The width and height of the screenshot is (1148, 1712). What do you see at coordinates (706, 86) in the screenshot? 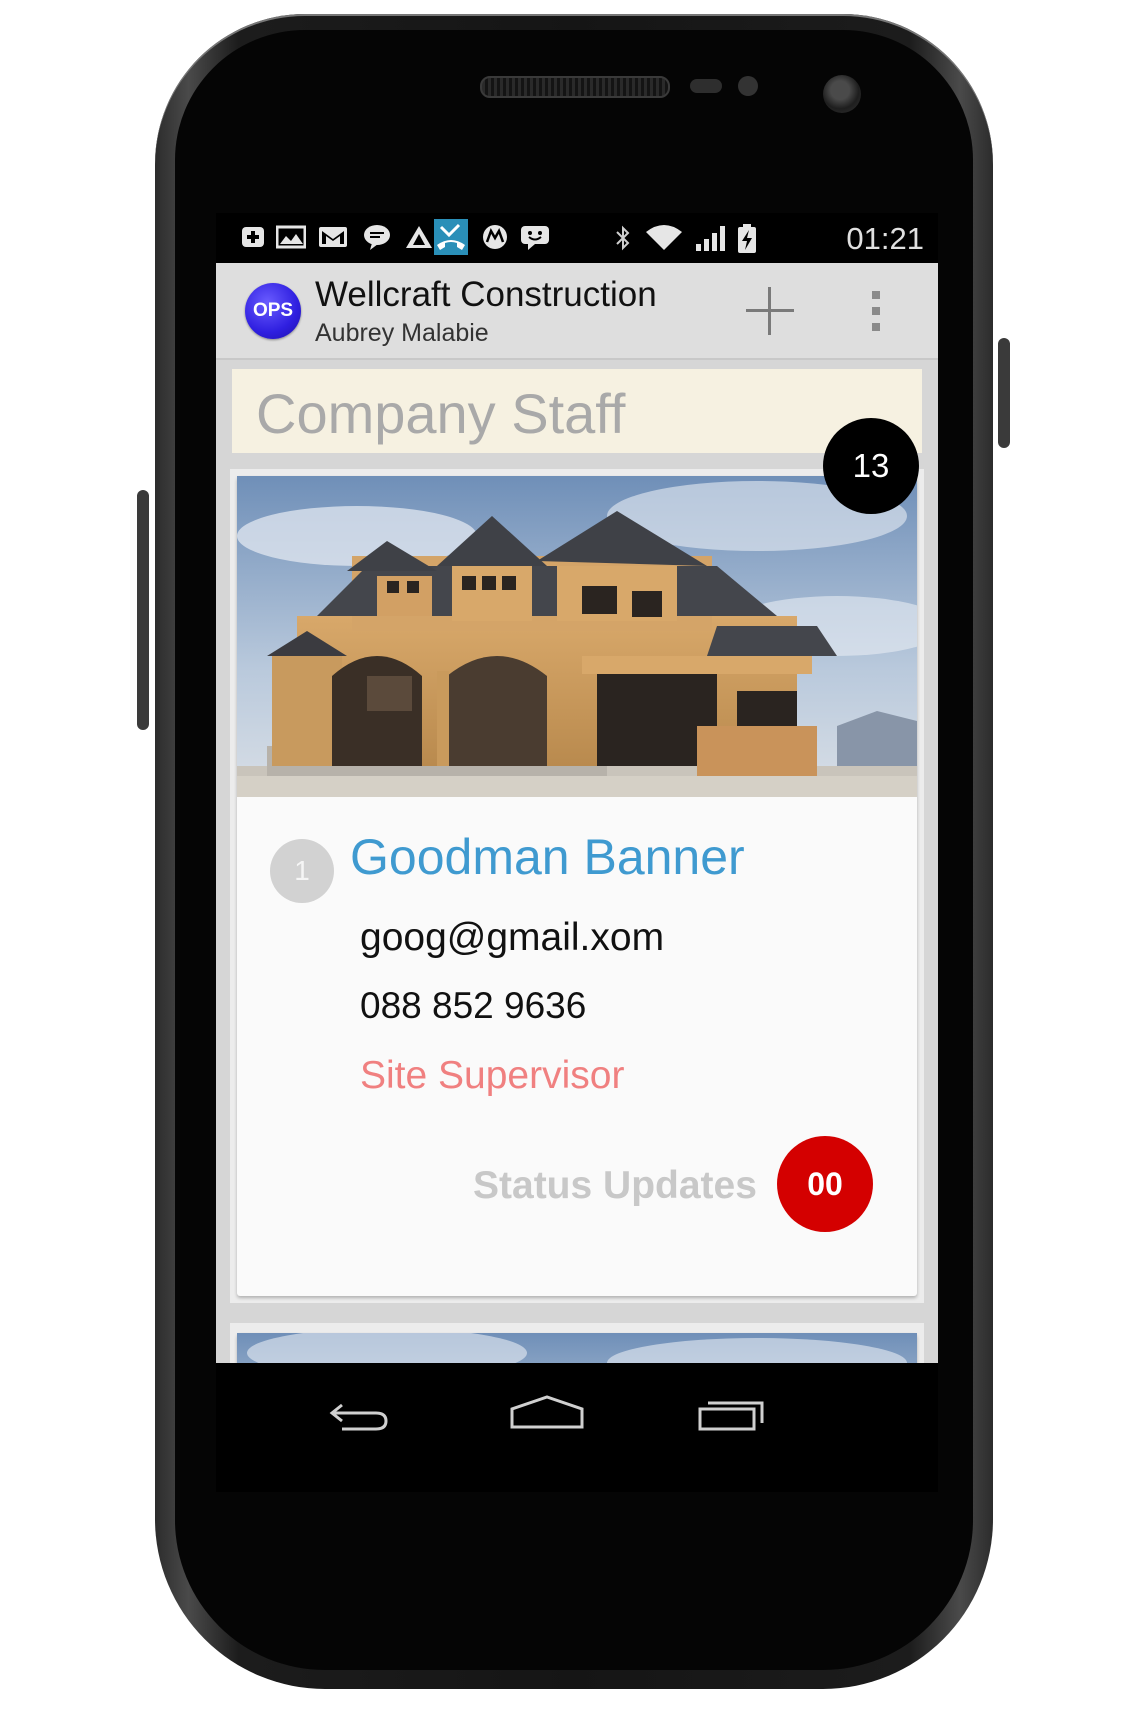
I see `proximity-sensor` at bounding box center [706, 86].